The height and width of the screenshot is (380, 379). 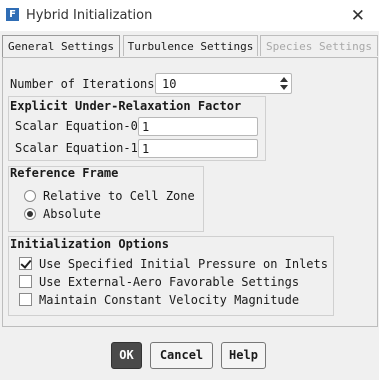 I want to click on cancel-button: Cancel, so click(x=181, y=355).